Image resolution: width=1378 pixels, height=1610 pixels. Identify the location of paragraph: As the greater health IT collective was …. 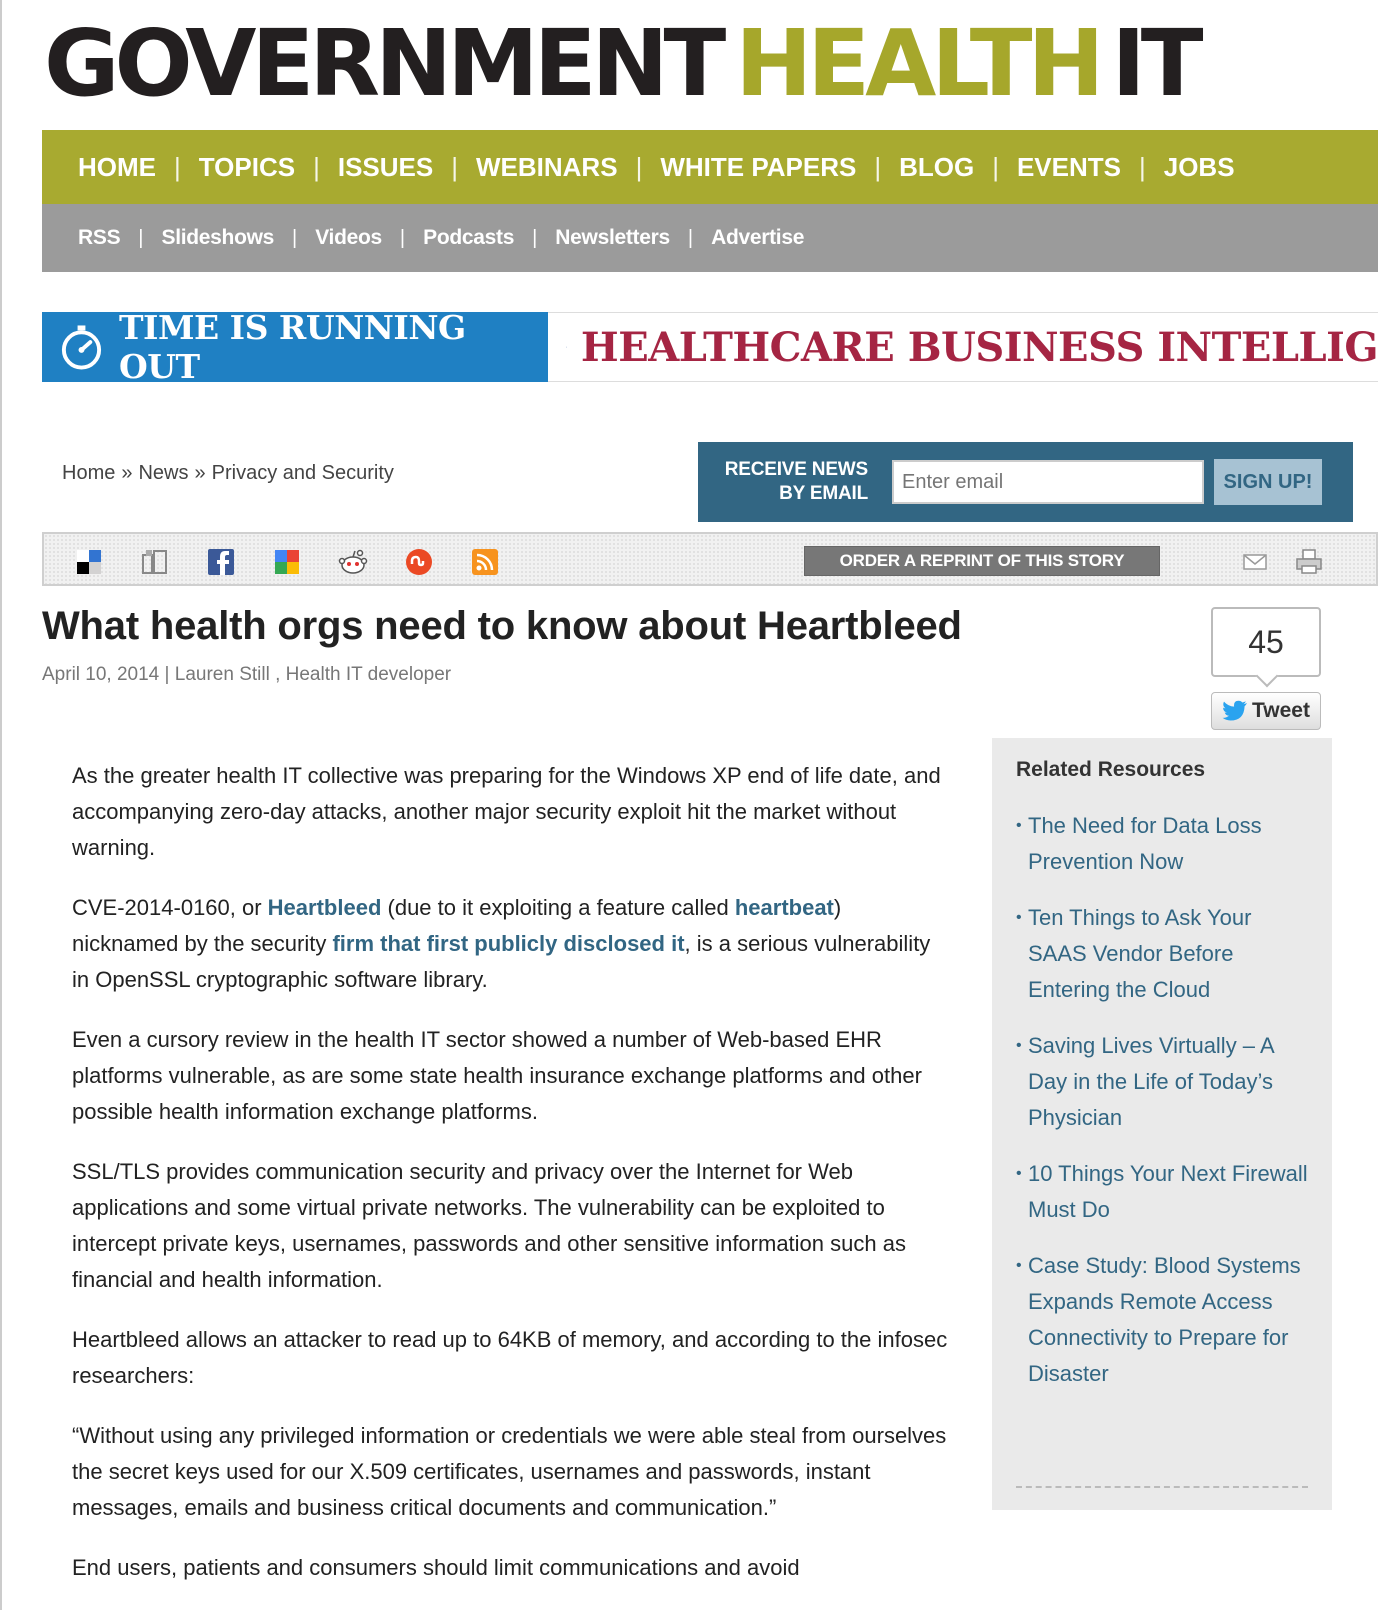
(506, 811).